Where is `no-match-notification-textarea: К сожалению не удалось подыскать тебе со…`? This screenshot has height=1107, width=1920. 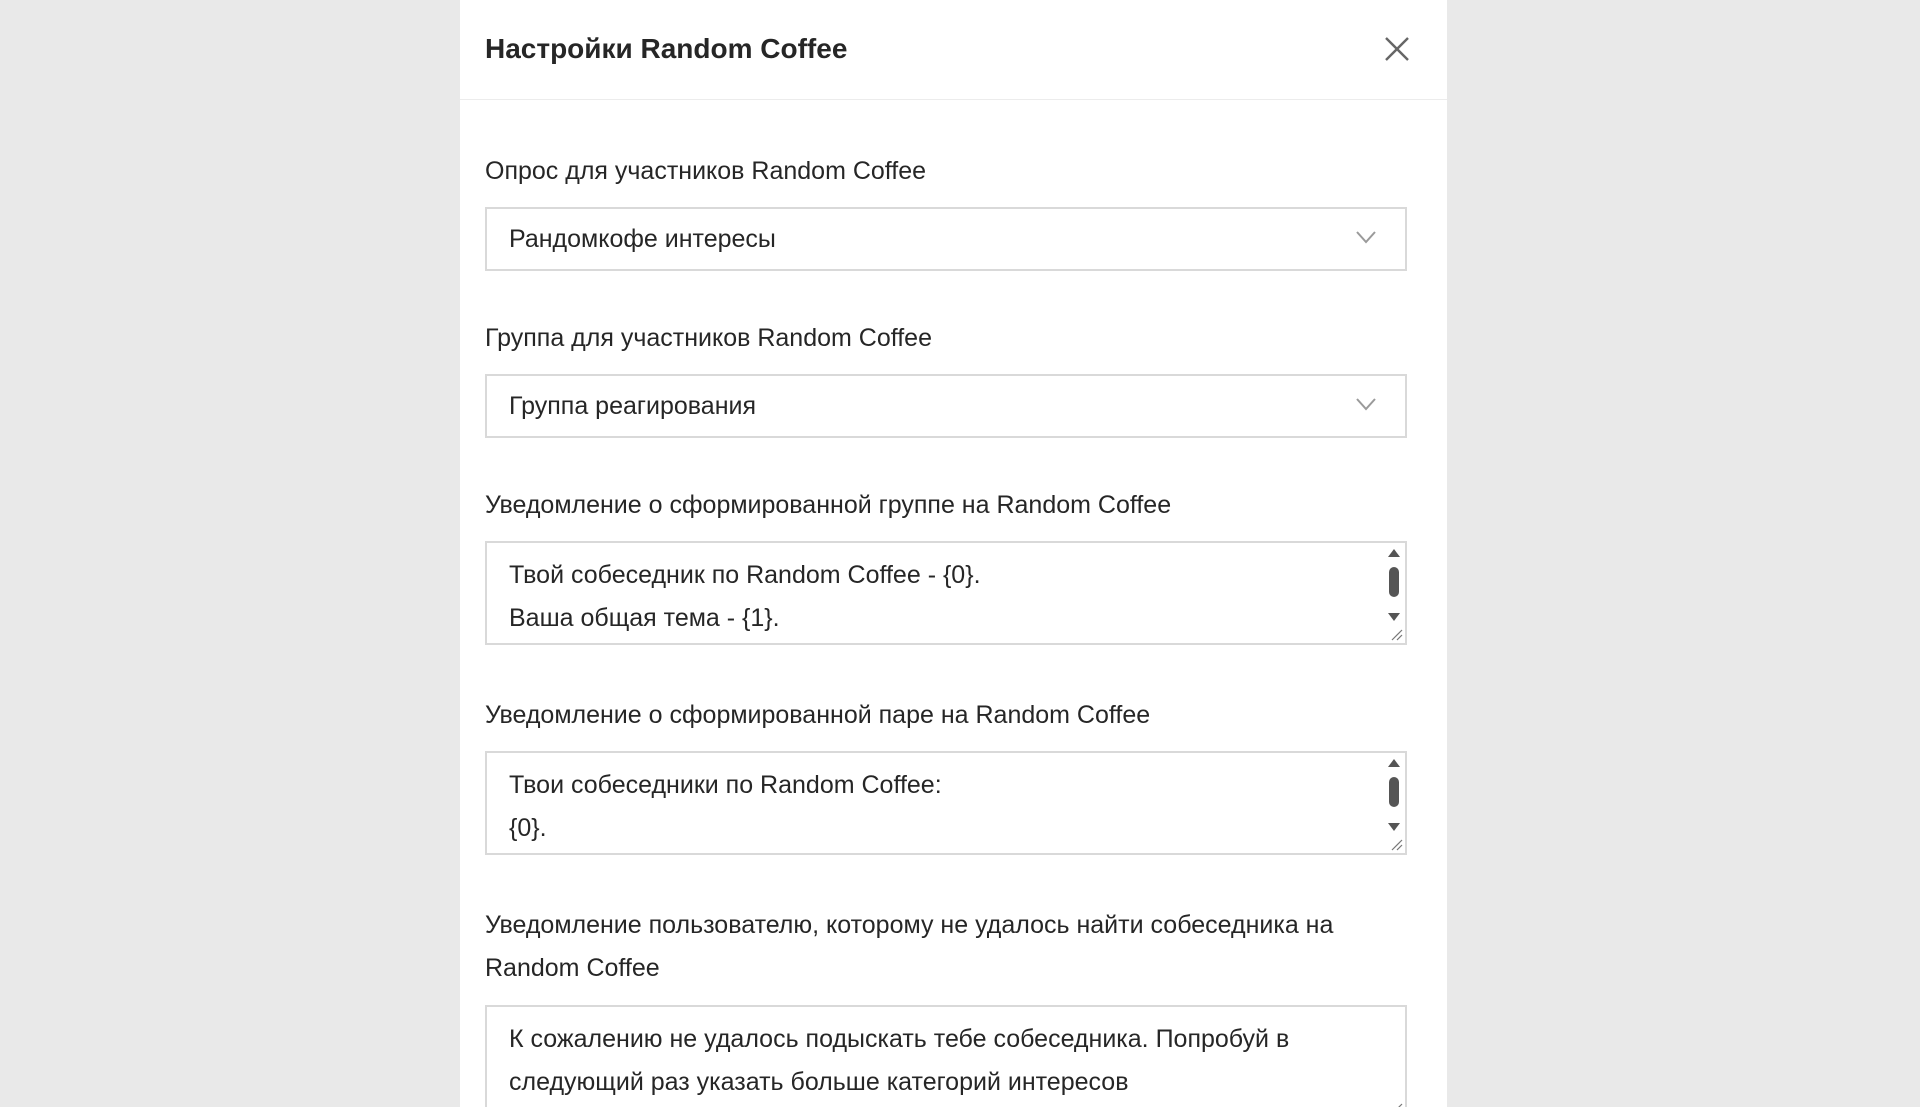 no-match-notification-textarea: К сожалению не удалось подыскать тебе со… is located at coordinates (946, 1056).